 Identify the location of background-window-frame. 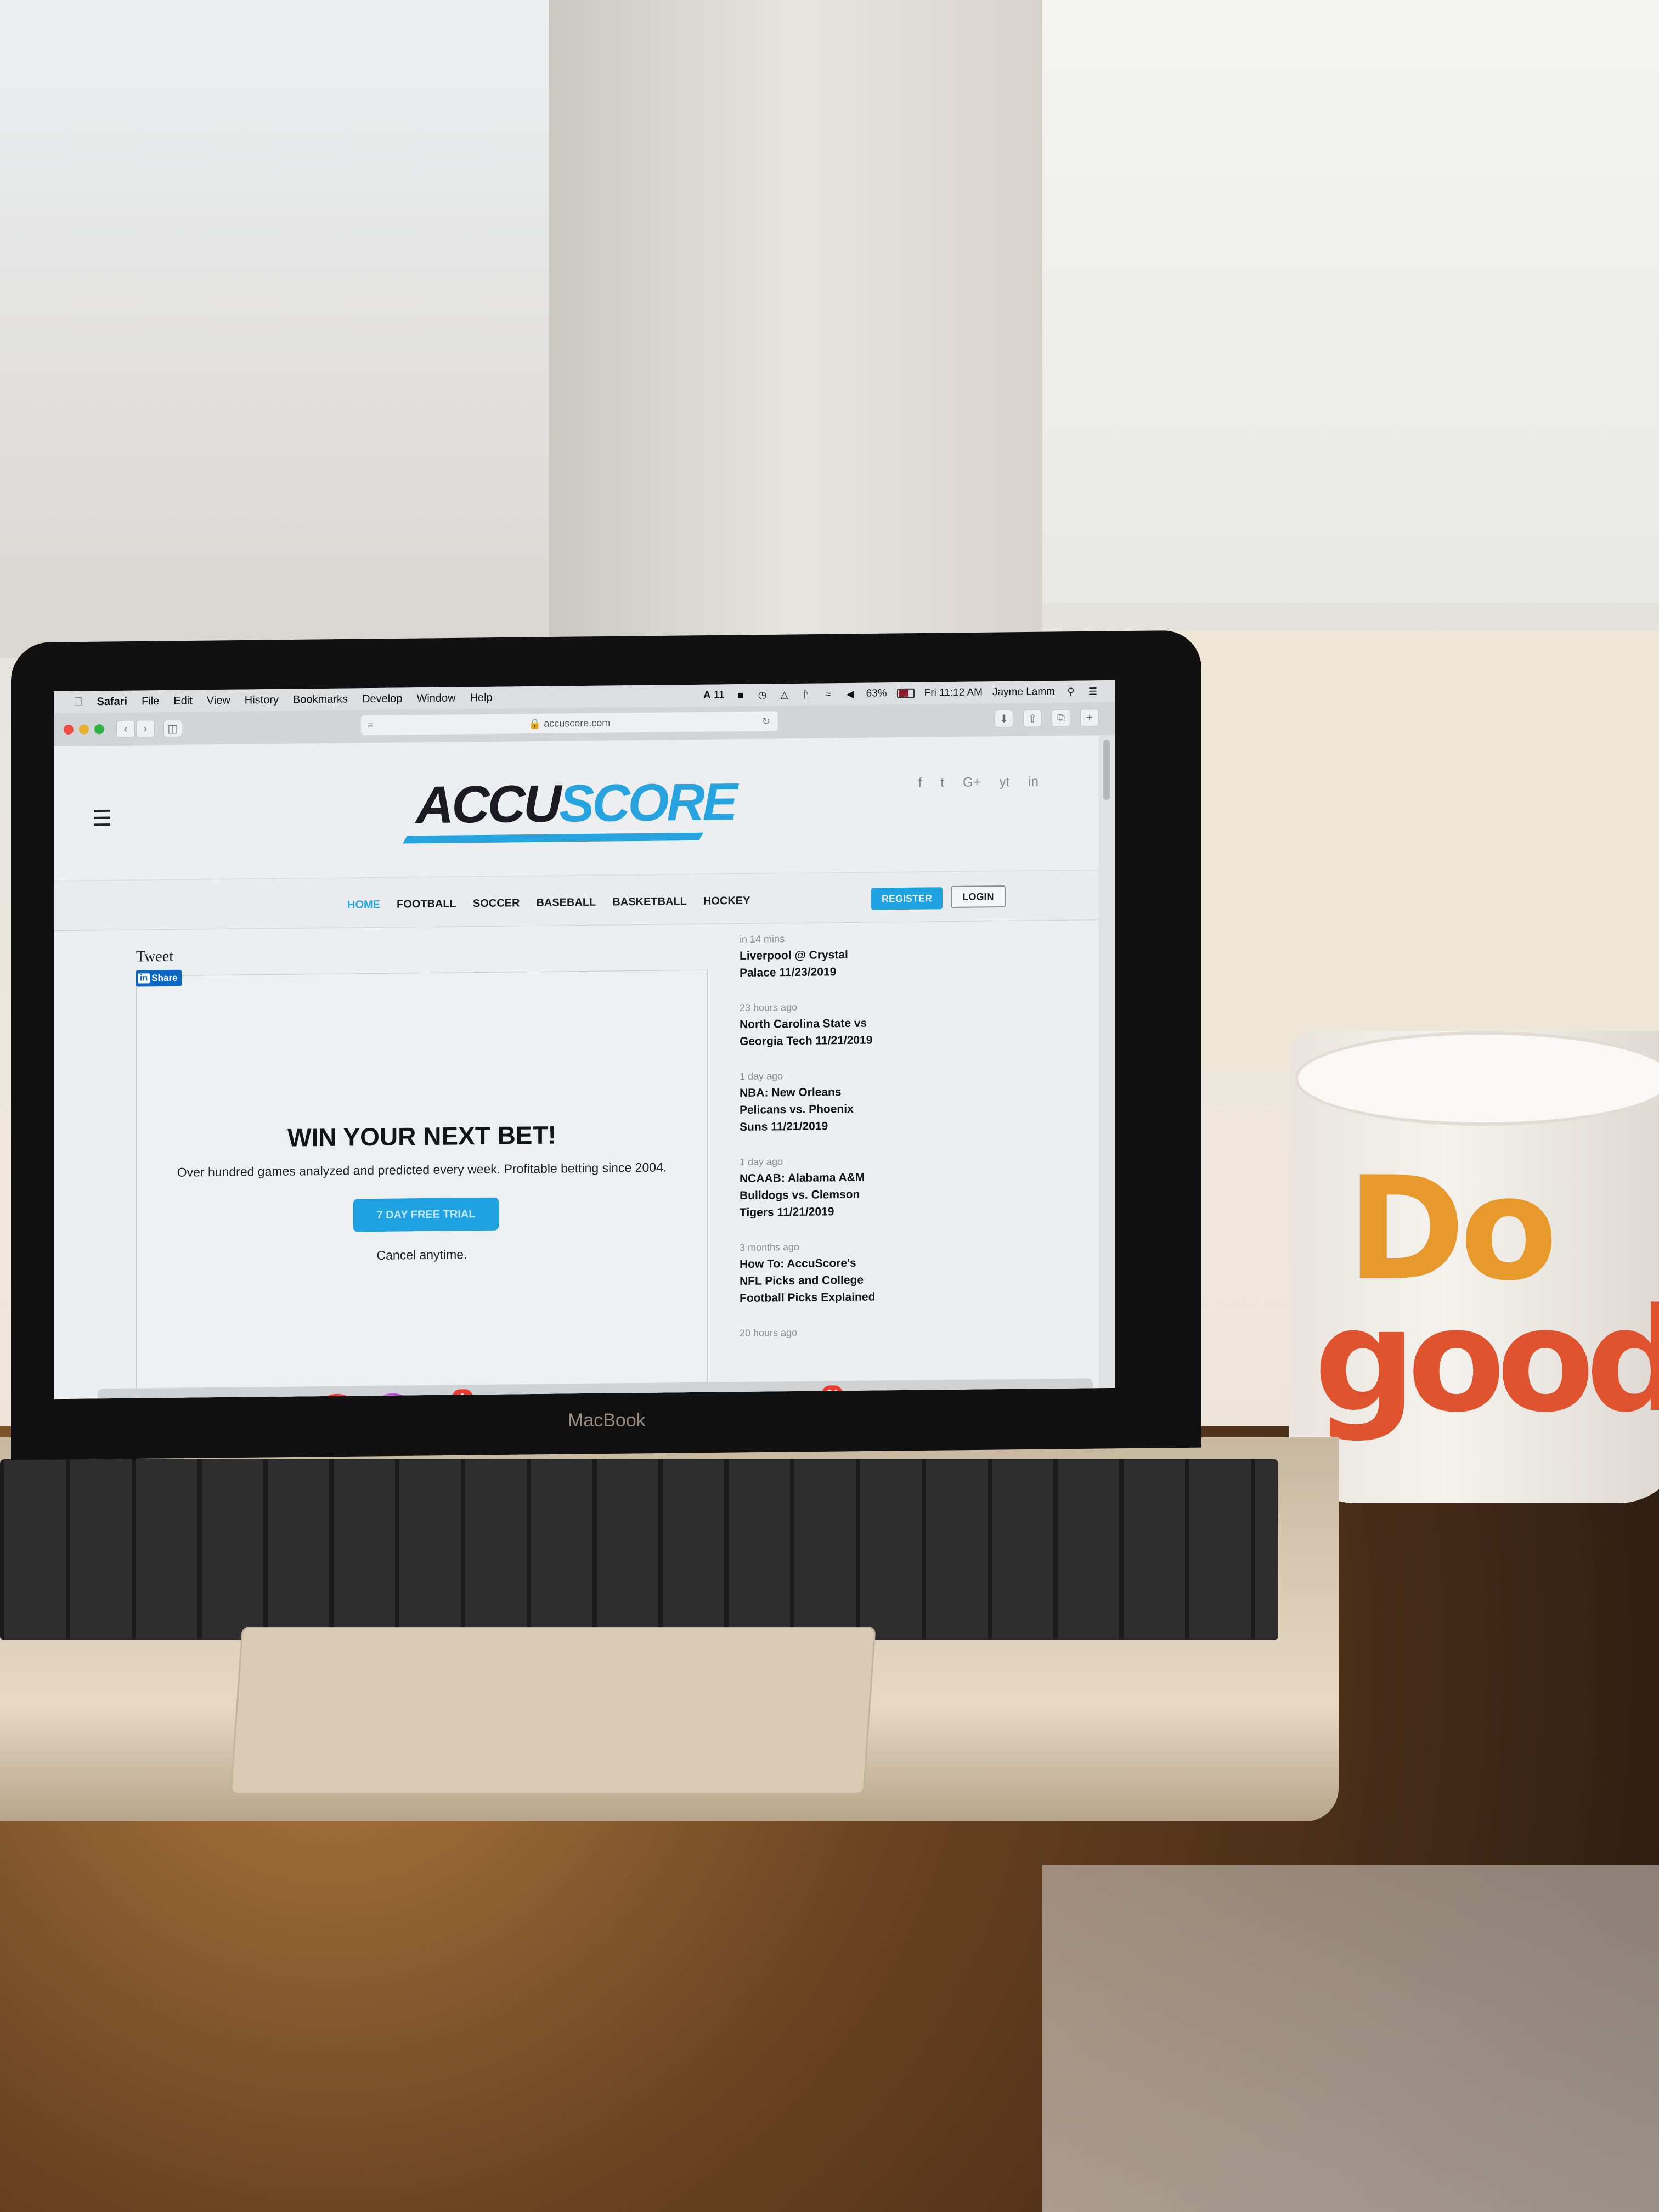
(795, 324).